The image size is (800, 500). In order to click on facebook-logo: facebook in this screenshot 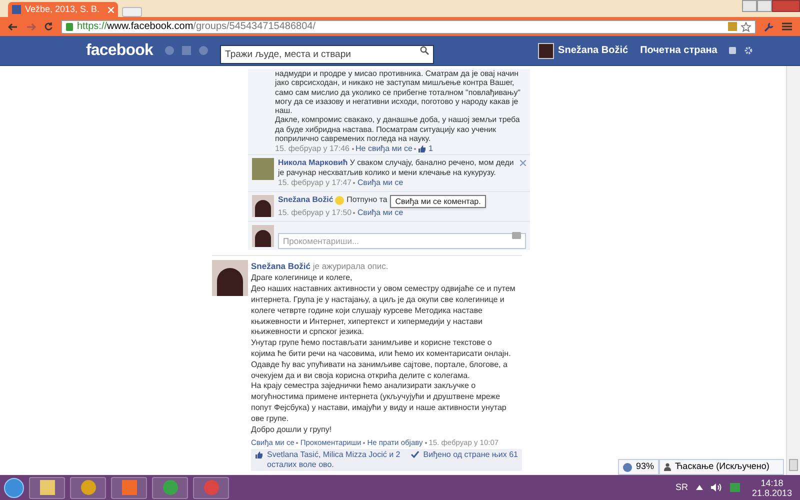, I will do `click(120, 50)`.